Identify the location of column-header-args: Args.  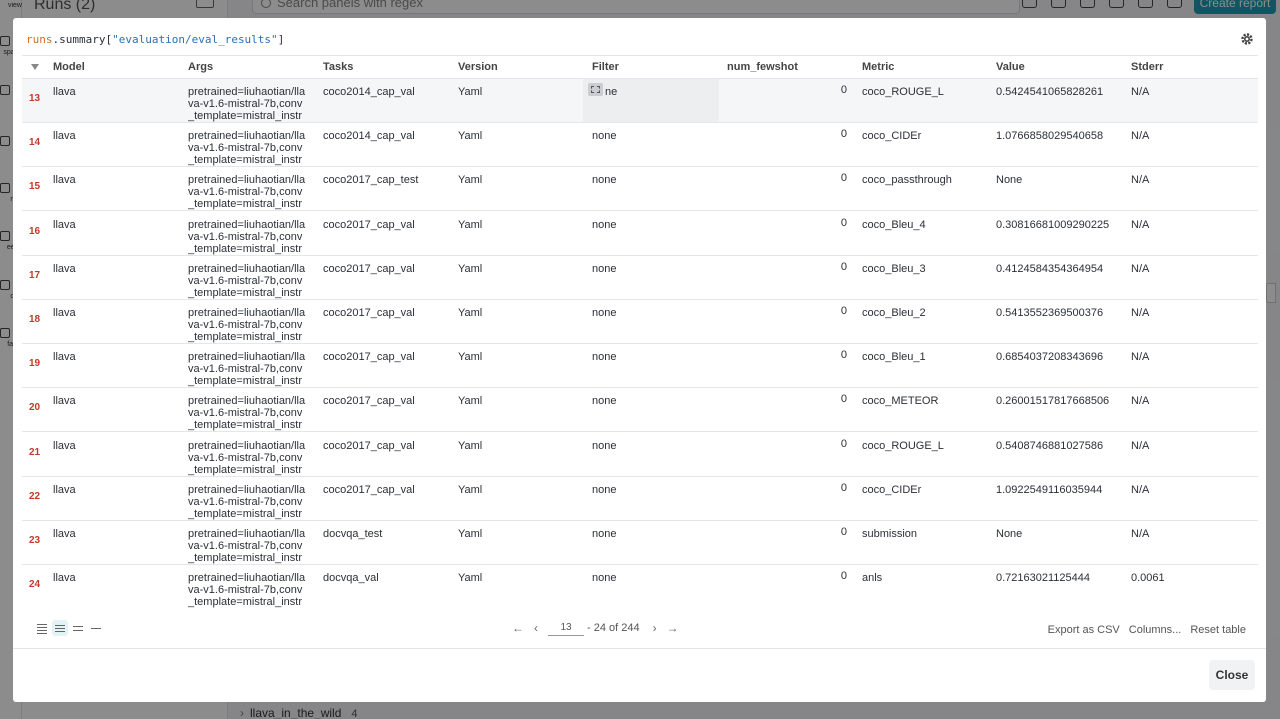
(200, 67).